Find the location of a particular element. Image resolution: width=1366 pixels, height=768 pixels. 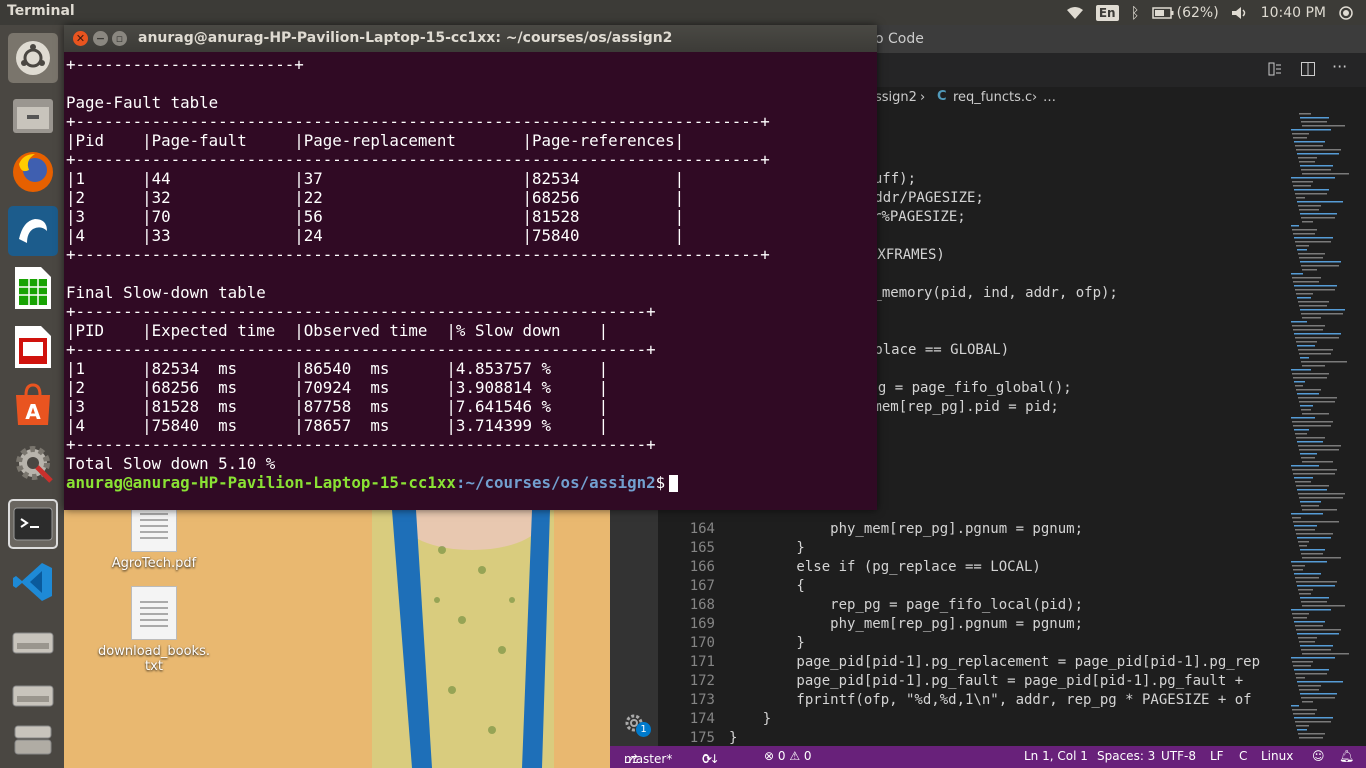

ubuntu-dash-icon is located at coordinates (33, 58).